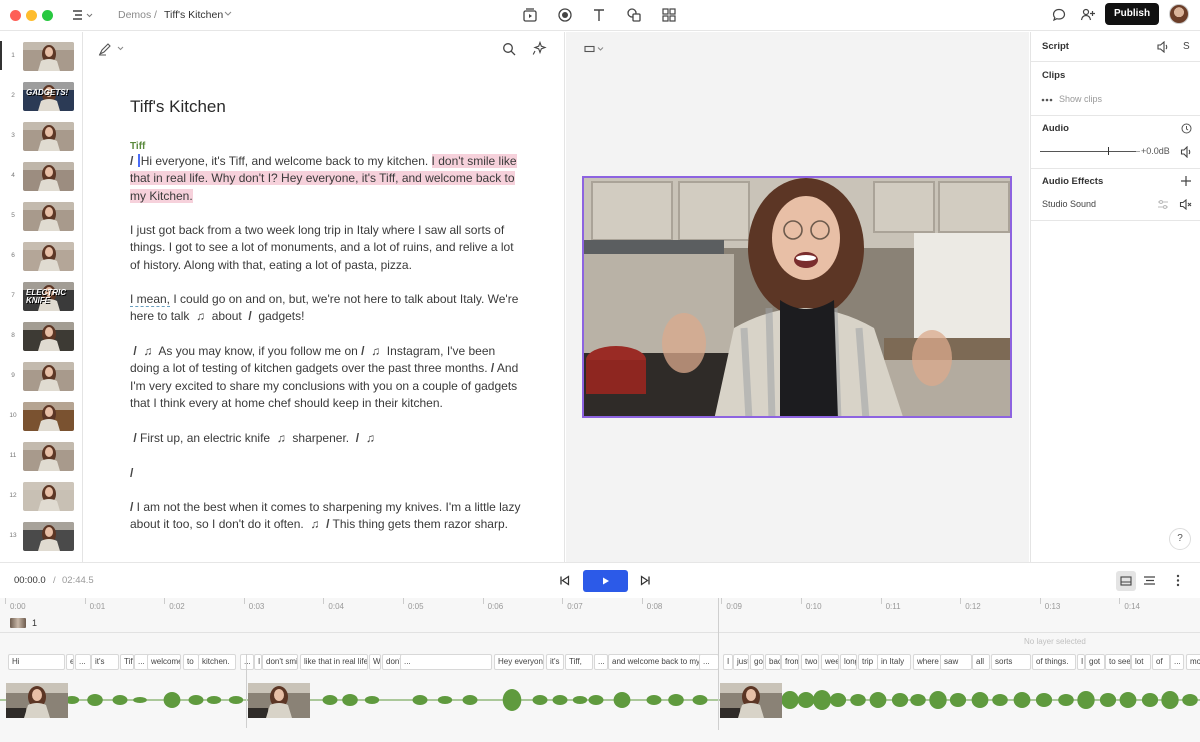 This screenshot has width=1200, height=742. What do you see at coordinates (15, 15) in the screenshot?
I see `close-window-button` at bounding box center [15, 15].